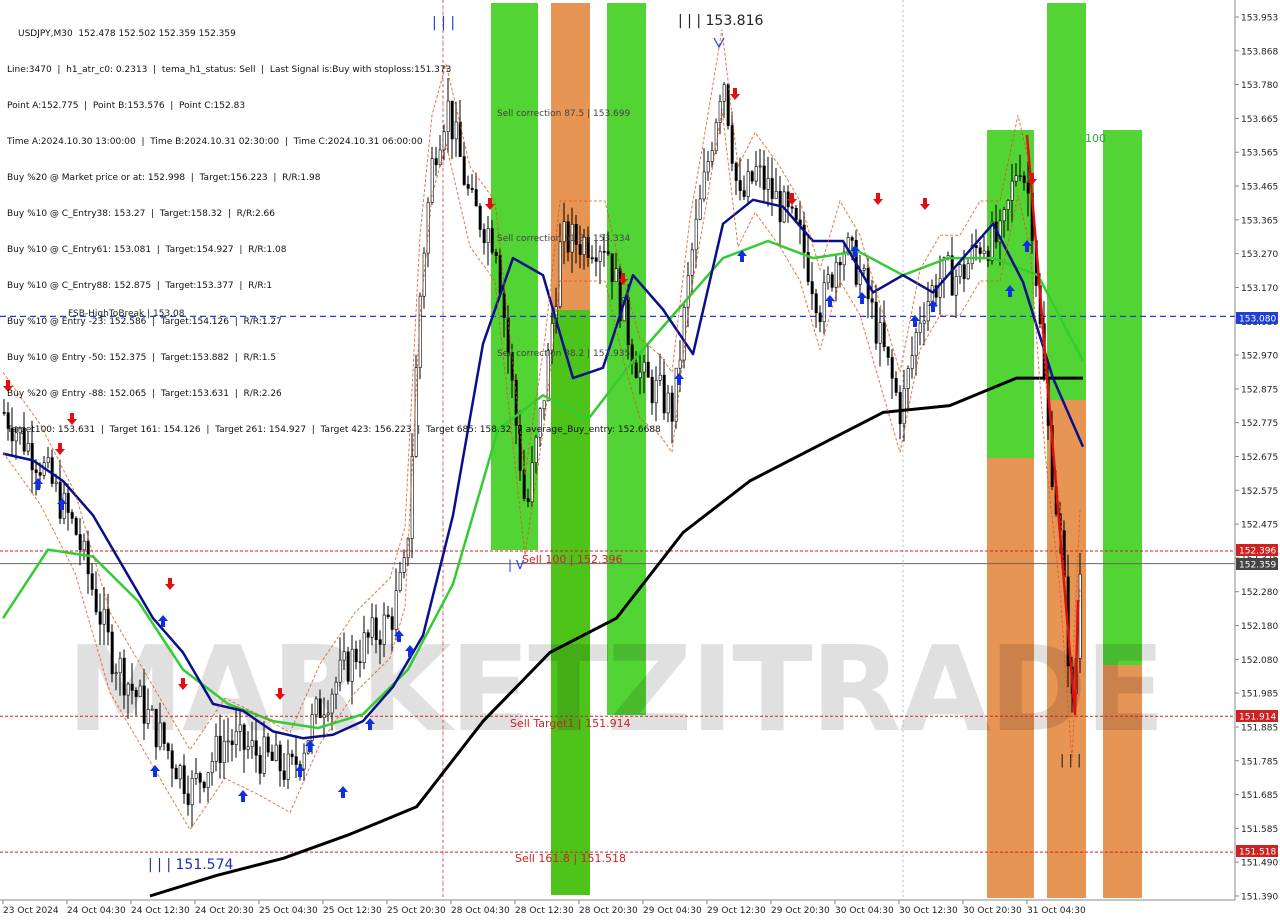 The height and width of the screenshot is (924, 1280). I want to click on chart-annotation: | V, so click(516, 565).